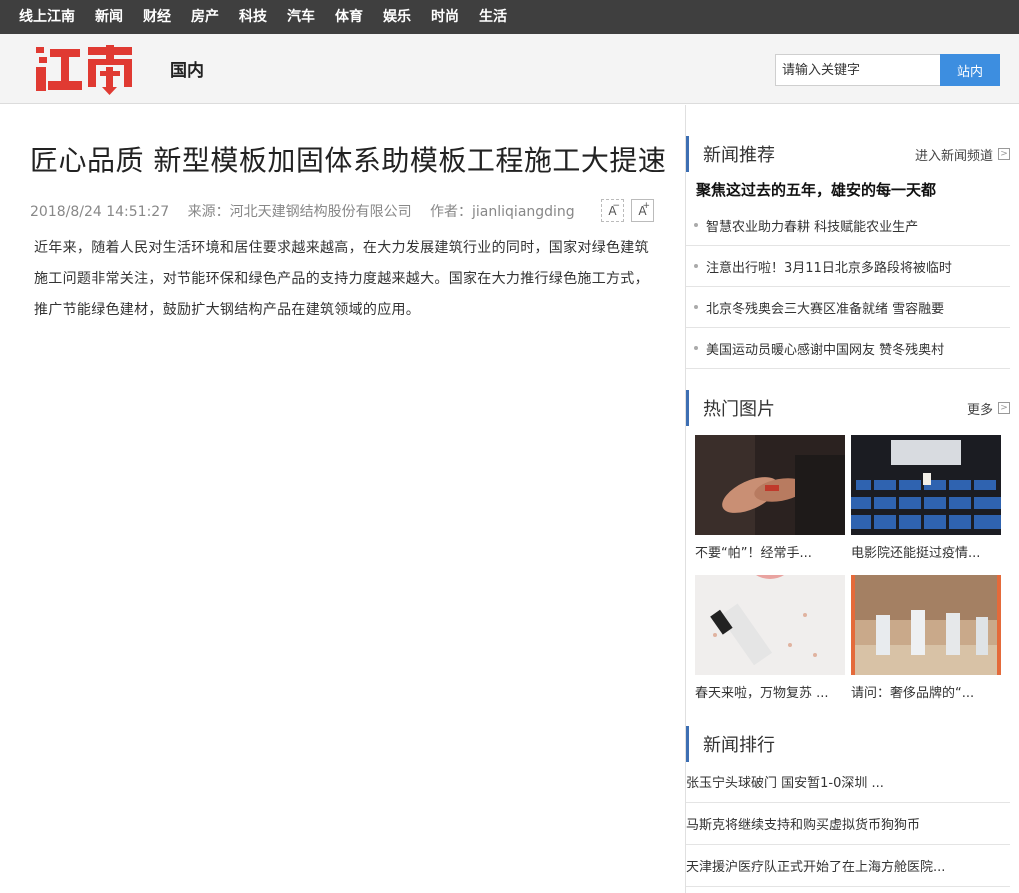 This screenshot has width=1019, height=893. I want to click on list-item: 注意出行啦！3月11日北京多路段将被临时, so click(848, 266).